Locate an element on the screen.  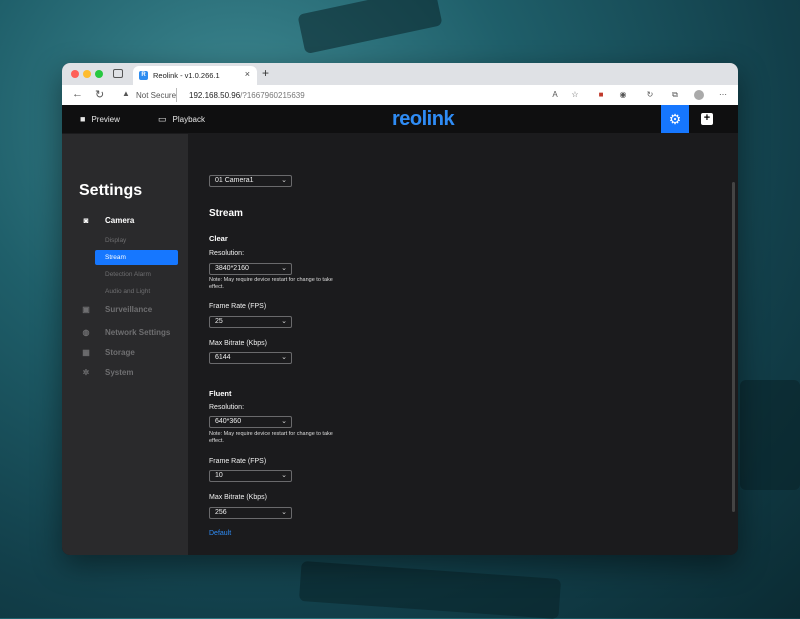
tab-strip: R Reolink - v1.0.266.1 × + is located at coordinates (400, 74).